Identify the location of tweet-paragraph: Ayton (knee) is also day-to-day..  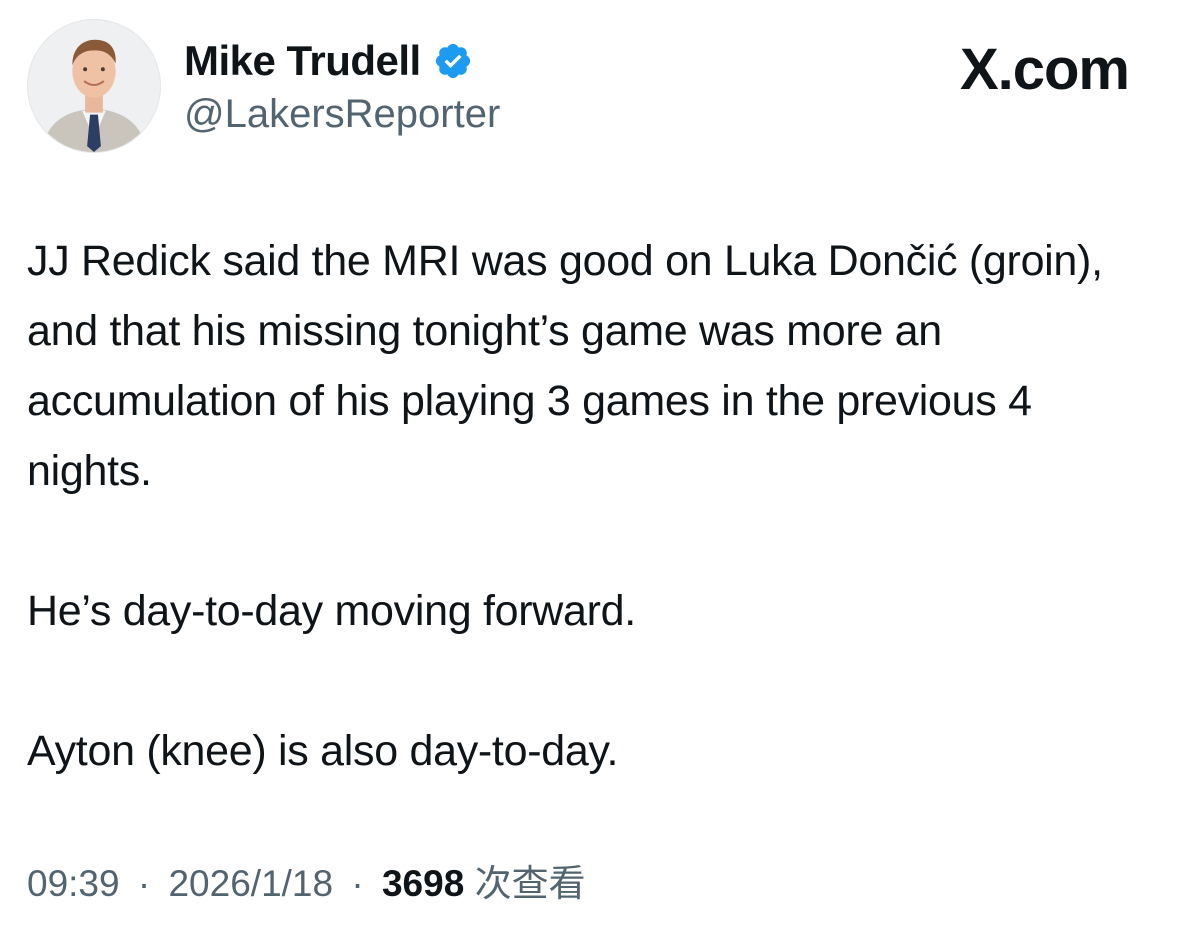
(323, 751).